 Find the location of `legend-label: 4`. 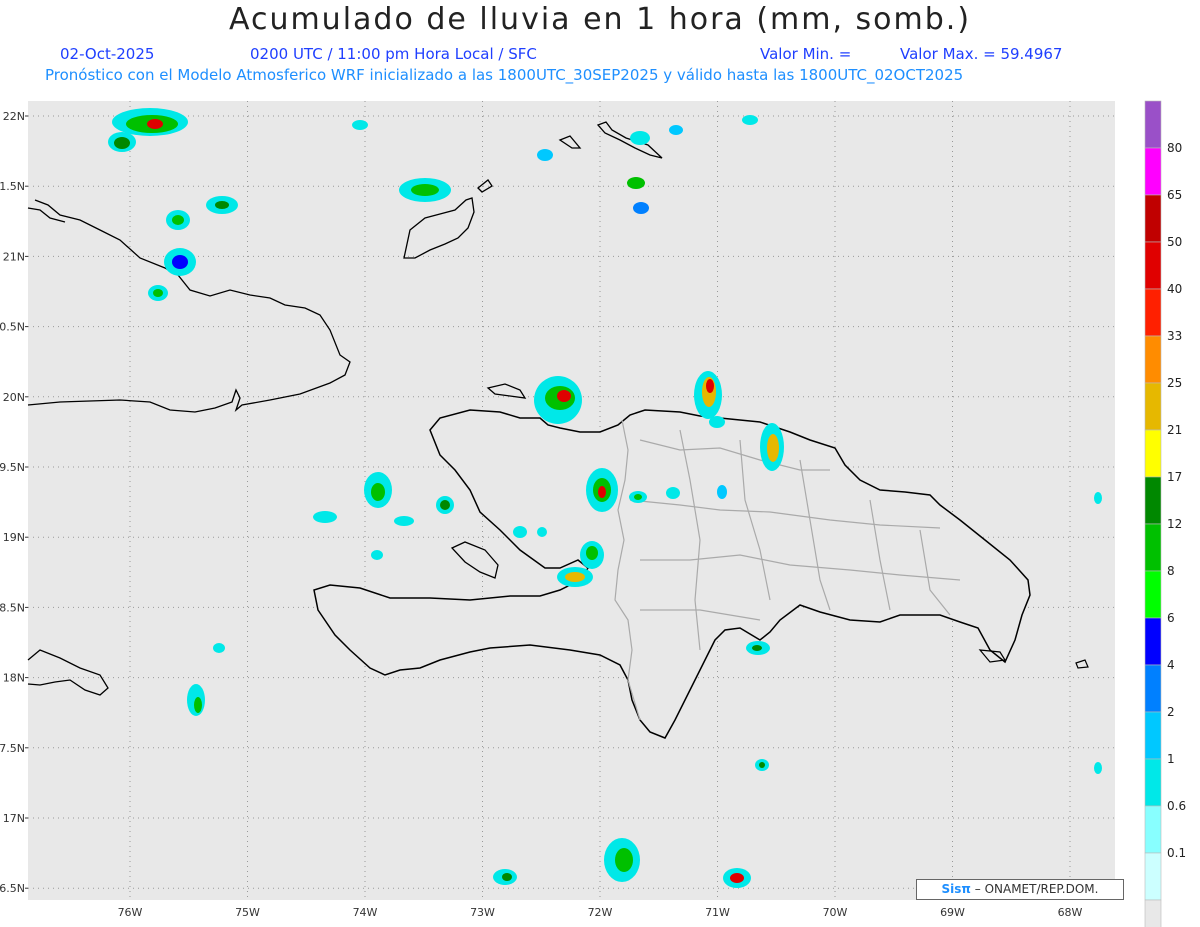

legend-label: 4 is located at coordinates (1171, 665).